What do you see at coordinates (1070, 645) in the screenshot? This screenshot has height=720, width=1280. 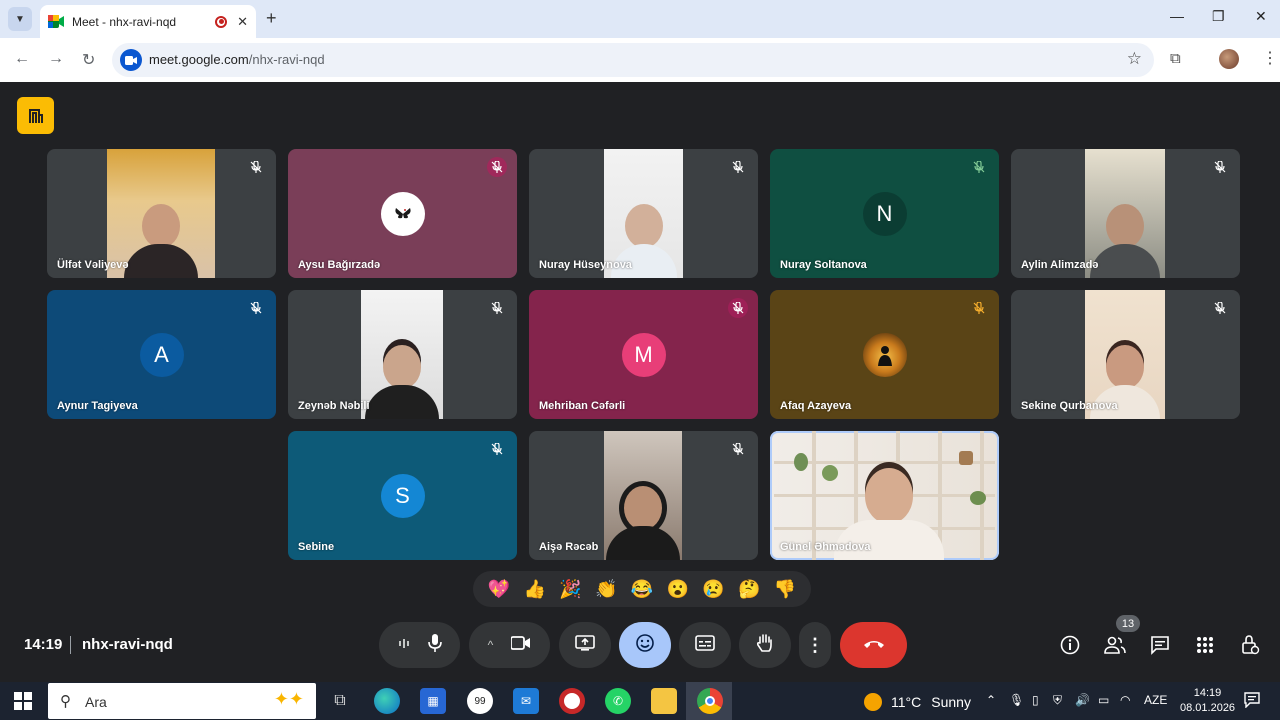 I see `meeting-details-icon` at bounding box center [1070, 645].